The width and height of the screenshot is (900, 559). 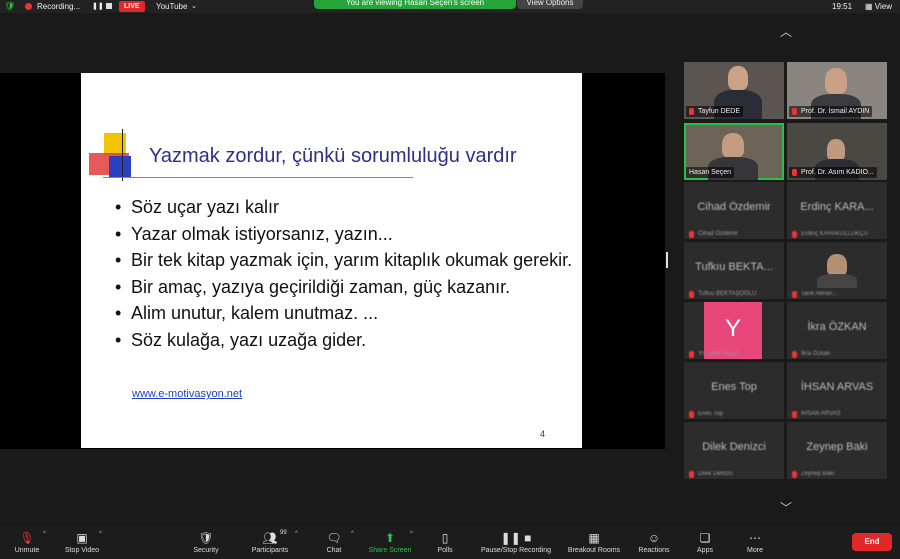 What do you see at coordinates (654, 538) in the screenshot?
I see `smiley-icon: ☺` at bounding box center [654, 538].